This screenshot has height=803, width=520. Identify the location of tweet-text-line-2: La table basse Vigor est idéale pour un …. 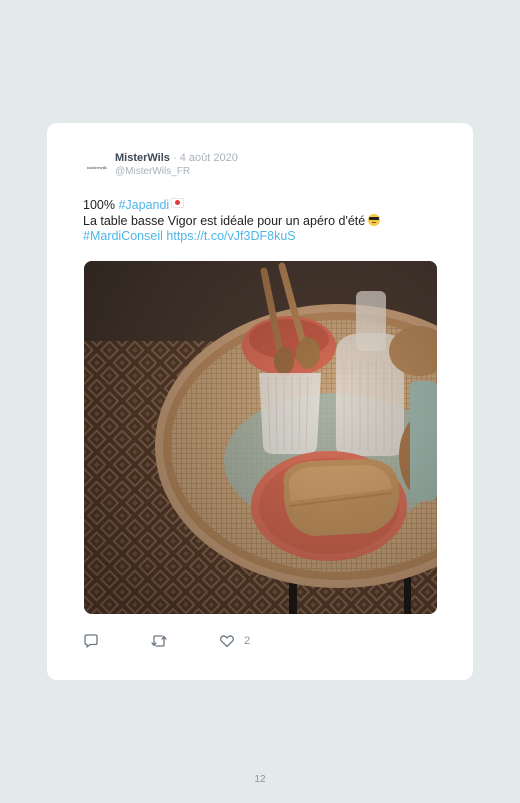
(263, 221).